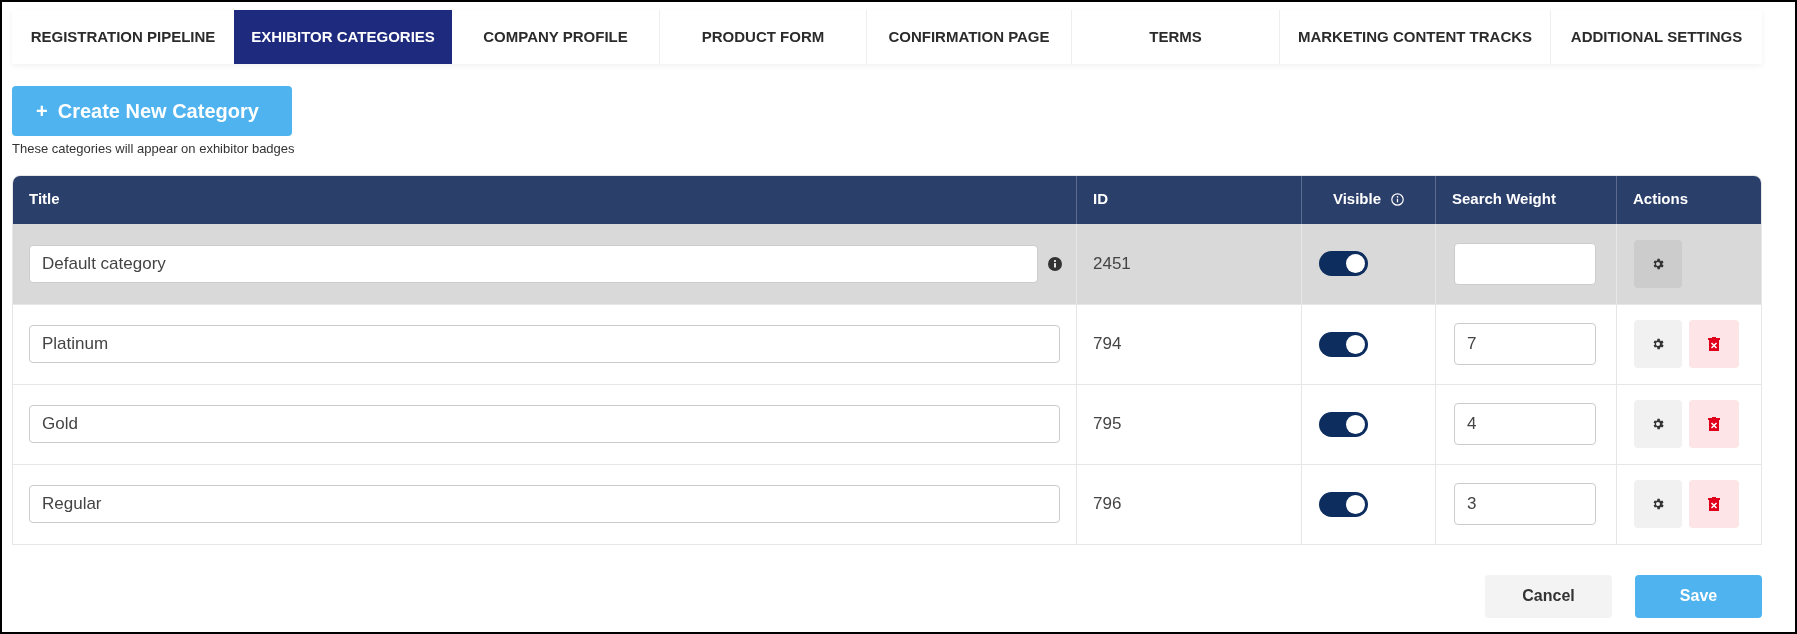  Describe the element at coordinates (1112, 263) in the screenshot. I see `id-text: 2451` at that location.